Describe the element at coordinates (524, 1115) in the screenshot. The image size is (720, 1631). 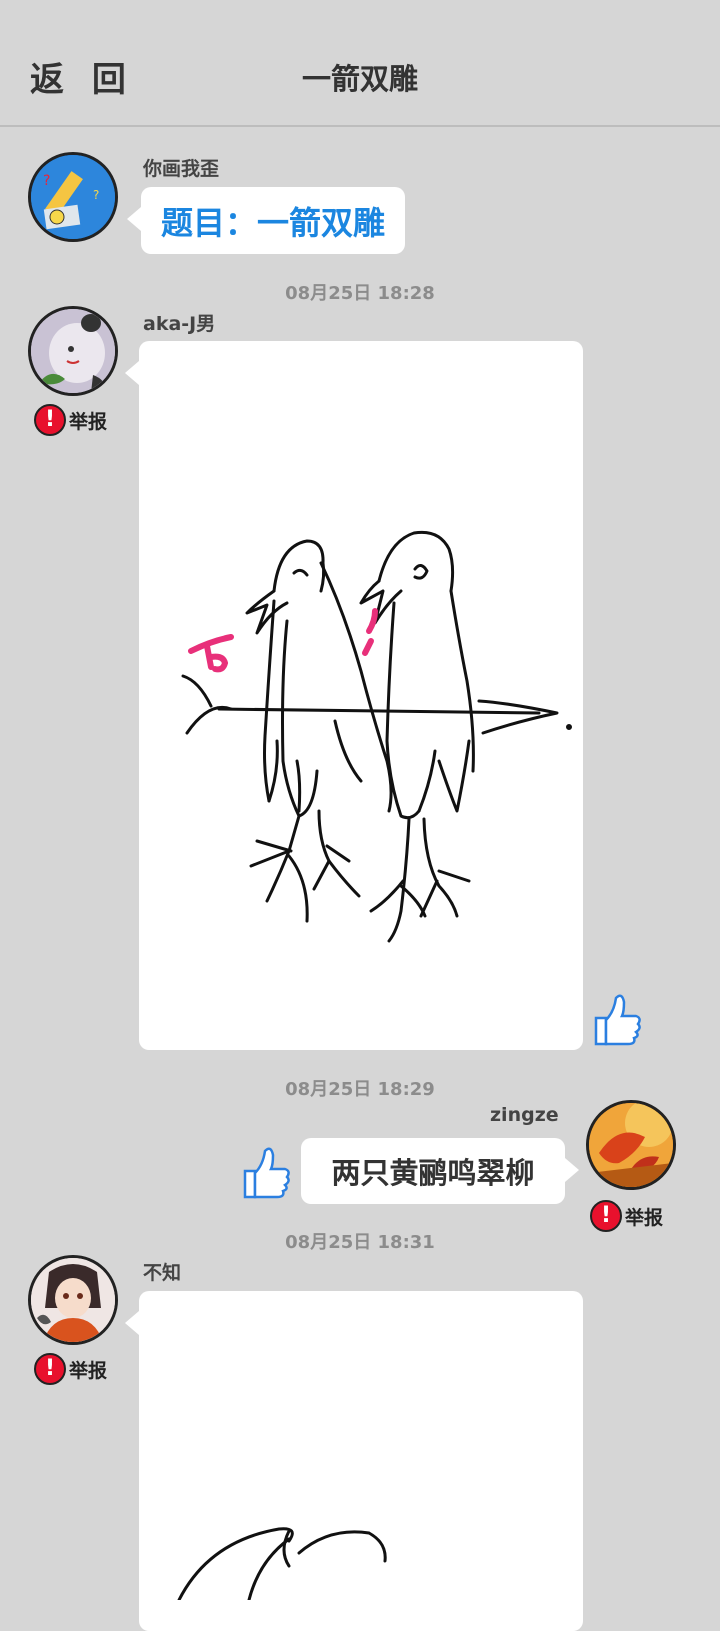
I see `user-nickname: zingze` at that location.